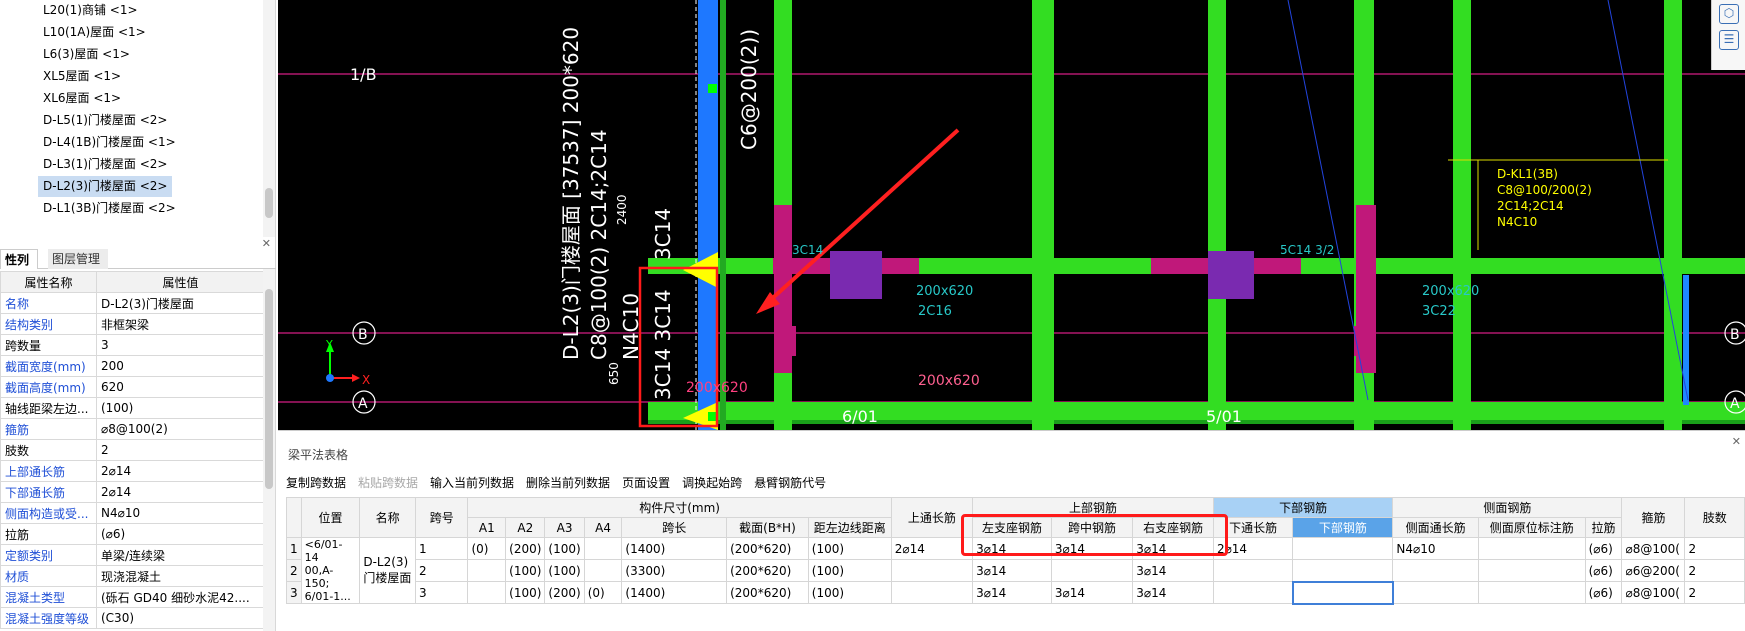 The width and height of the screenshot is (1745, 631). Describe the element at coordinates (180, 450) in the screenshot. I see `property-value: 2` at that location.